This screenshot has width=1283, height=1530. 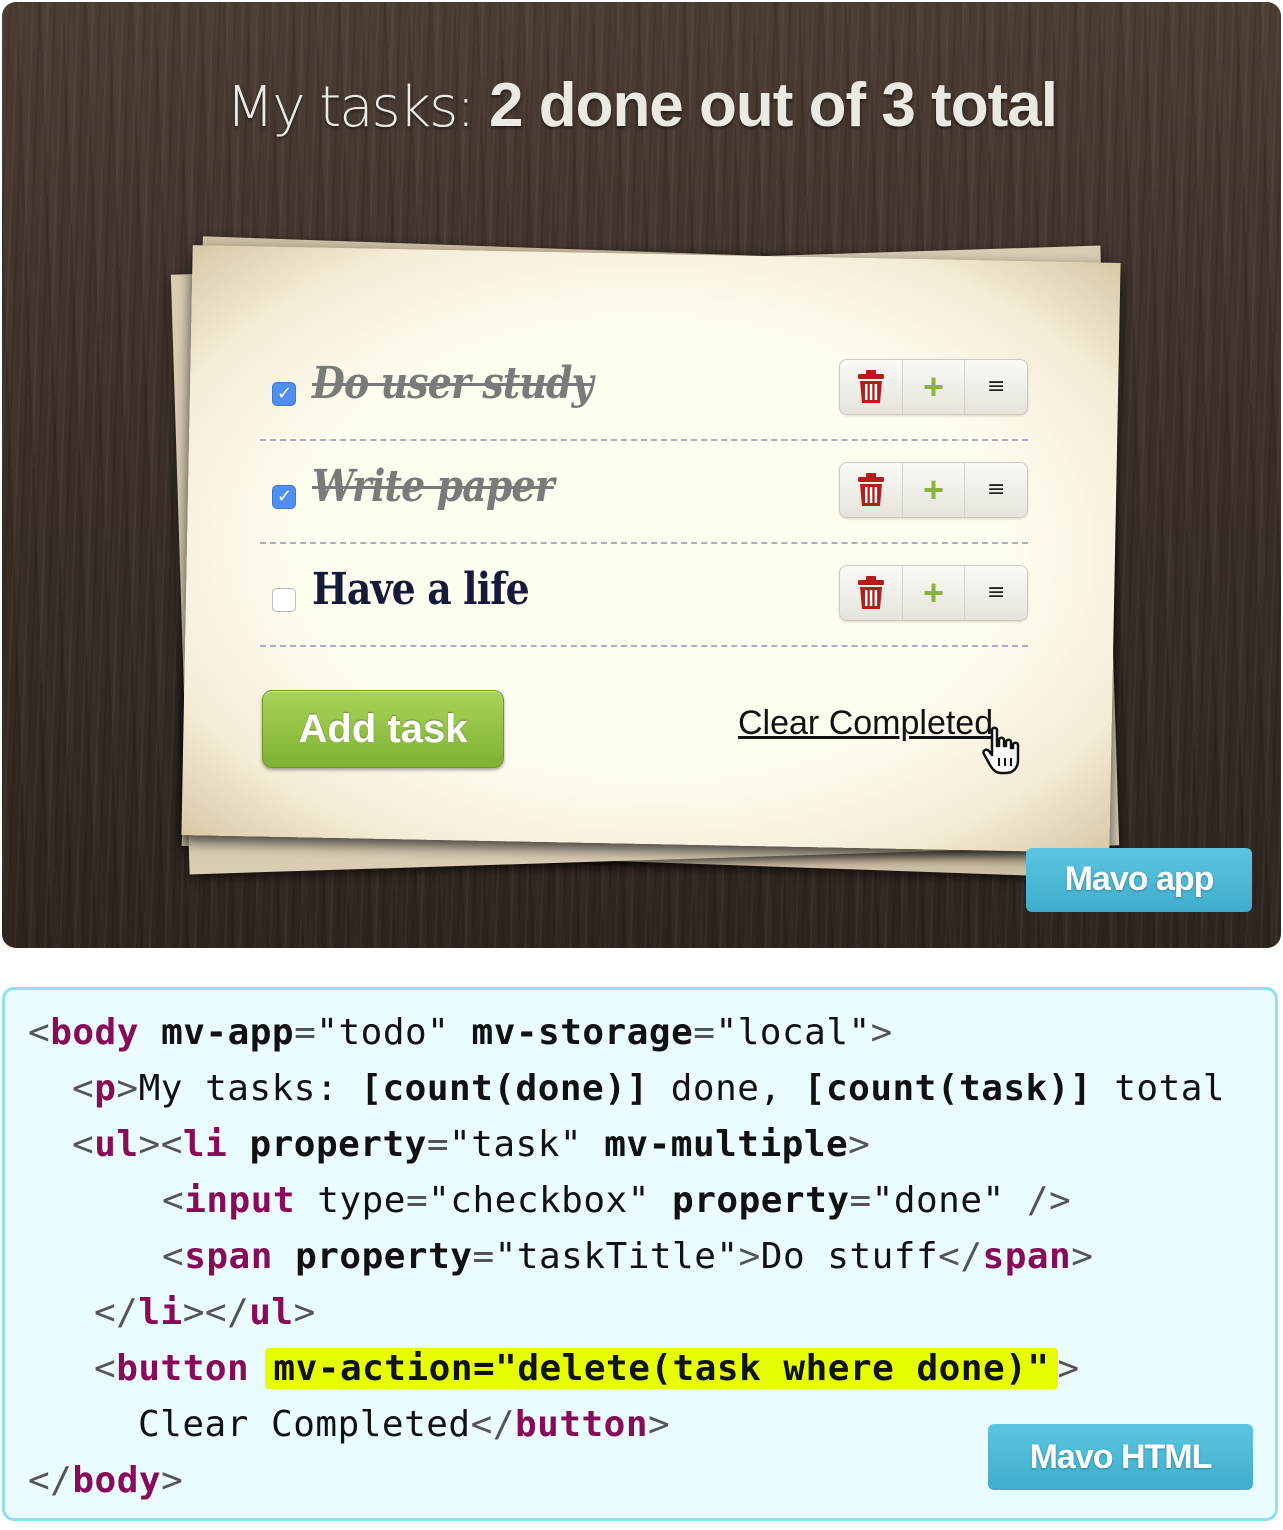 What do you see at coordinates (642, 105) in the screenshot?
I see `task-summary-heading: My tasks: 2 done out of 3 total` at bounding box center [642, 105].